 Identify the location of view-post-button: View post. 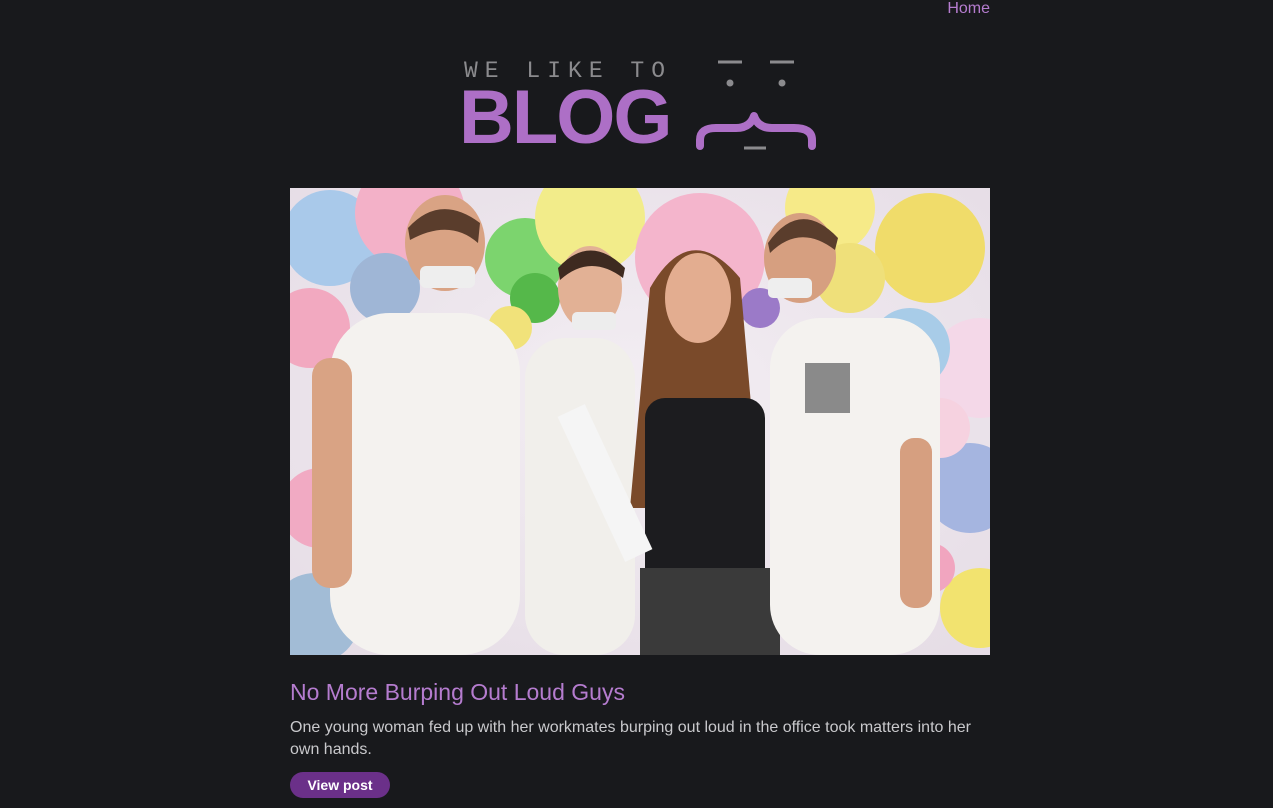
(340, 785).